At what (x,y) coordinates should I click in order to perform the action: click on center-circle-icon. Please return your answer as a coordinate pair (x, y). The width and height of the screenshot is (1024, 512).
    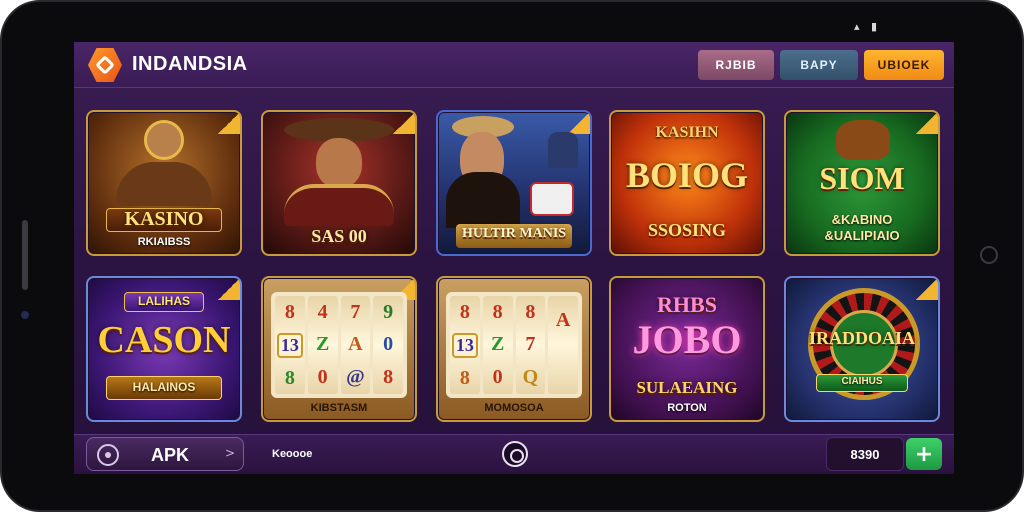
    Looking at the image, I should click on (515, 454).